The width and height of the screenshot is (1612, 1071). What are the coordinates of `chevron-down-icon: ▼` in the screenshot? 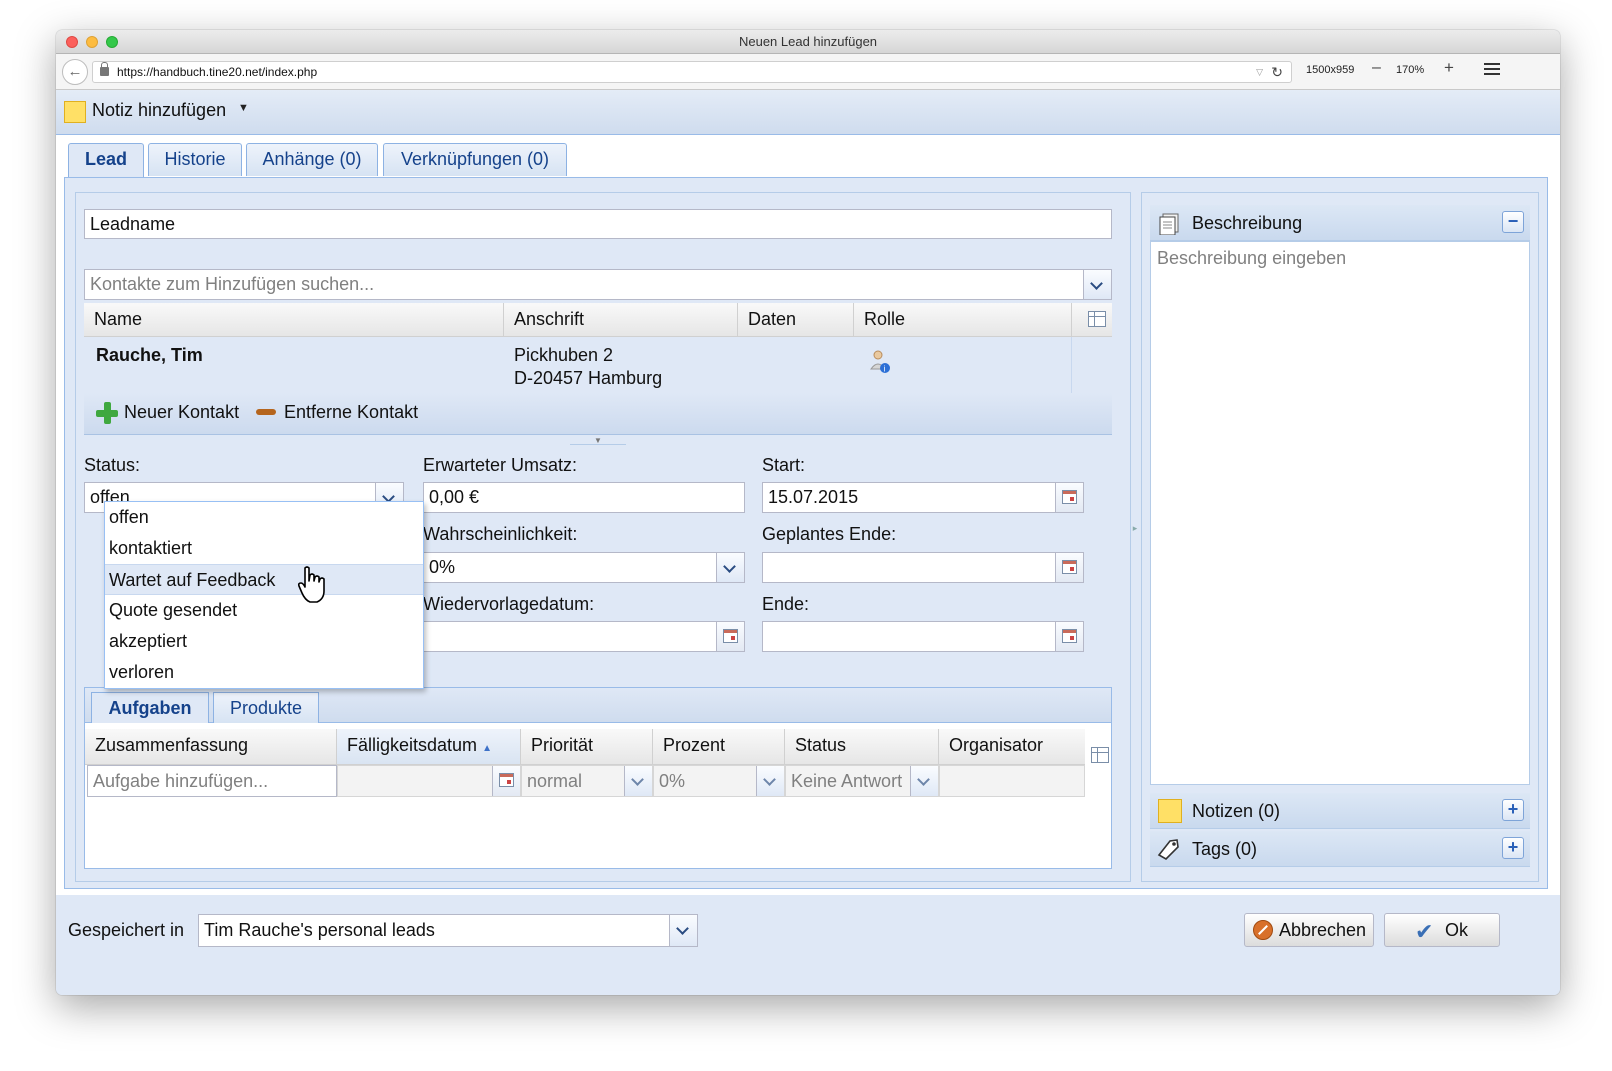 It's located at (243, 108).